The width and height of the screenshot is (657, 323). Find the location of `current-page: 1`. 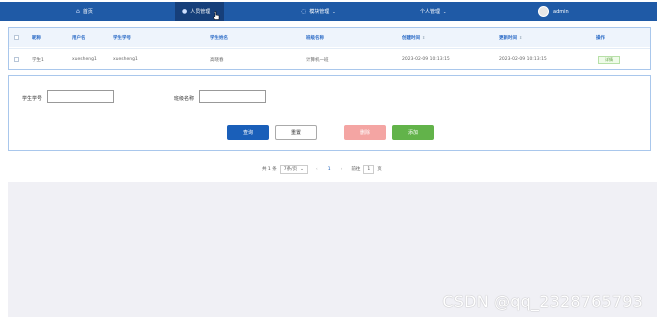

current-page: 1 is located at coordinates (329, 169).